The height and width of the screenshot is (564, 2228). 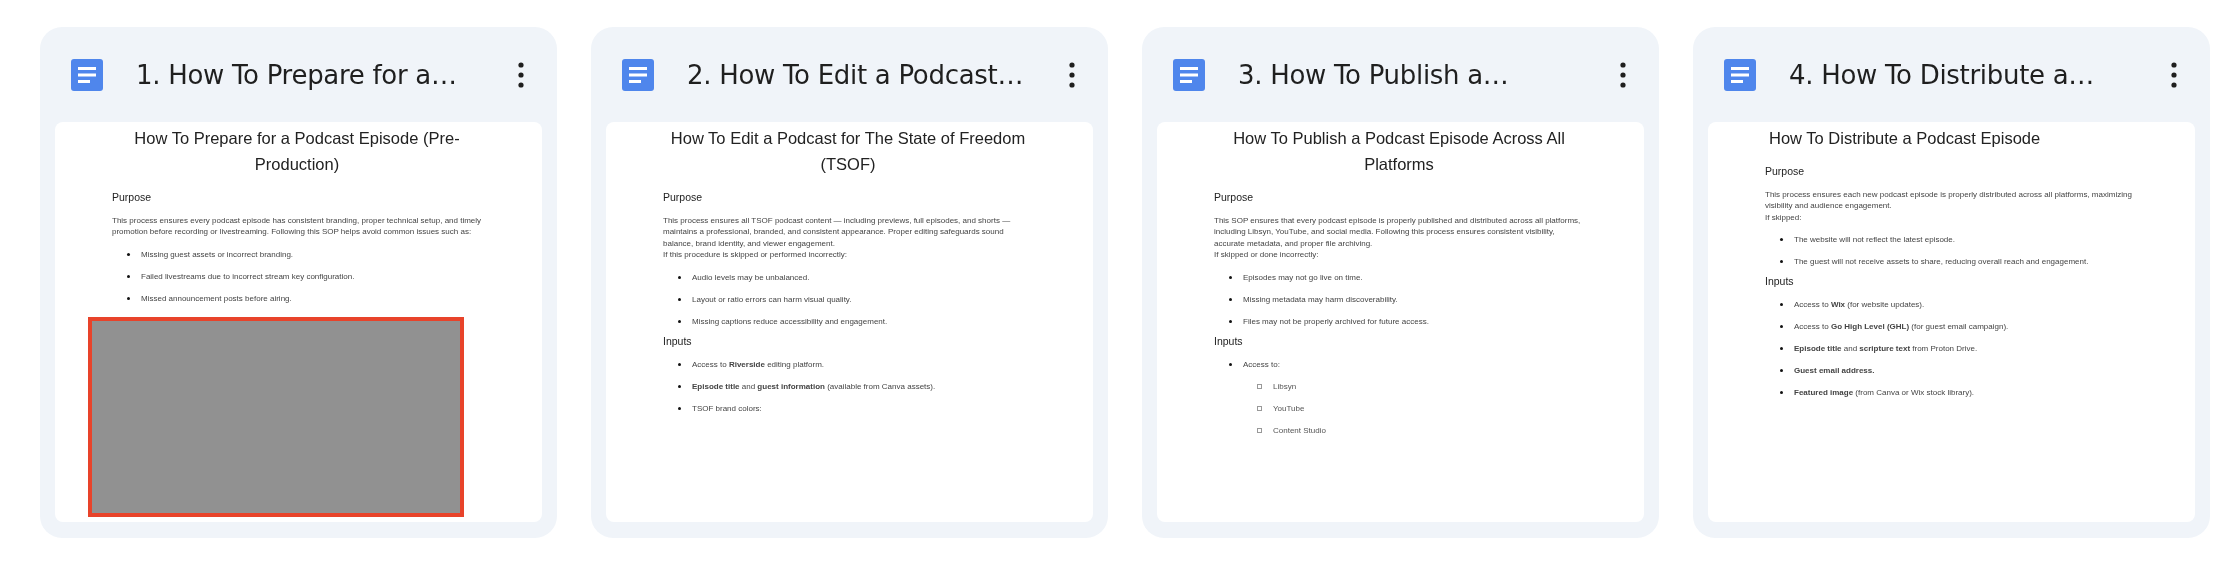 What do you see at coordinates (1884, 393) in the screenshot?
I see `bullet-item: Featured image (from Canva or Wix stock library).` at bounding box center [1884, 393].